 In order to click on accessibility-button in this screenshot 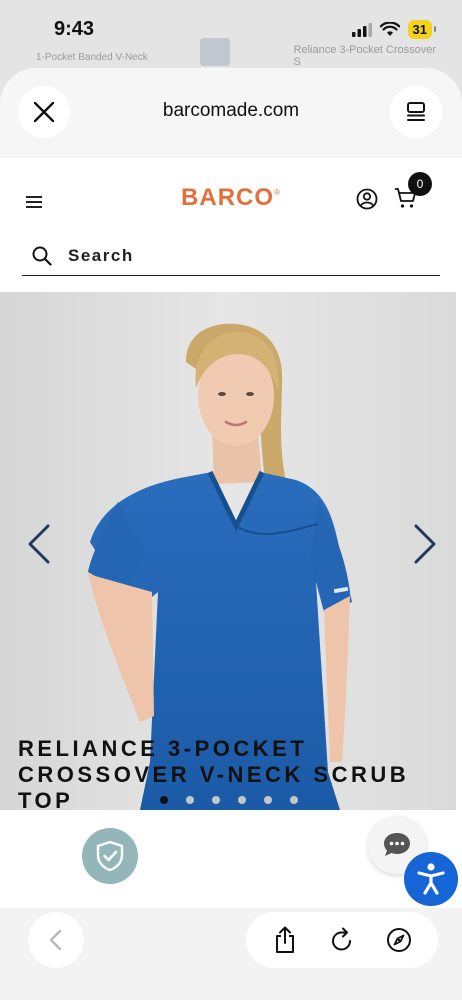, I will do `click(431, 879)`.